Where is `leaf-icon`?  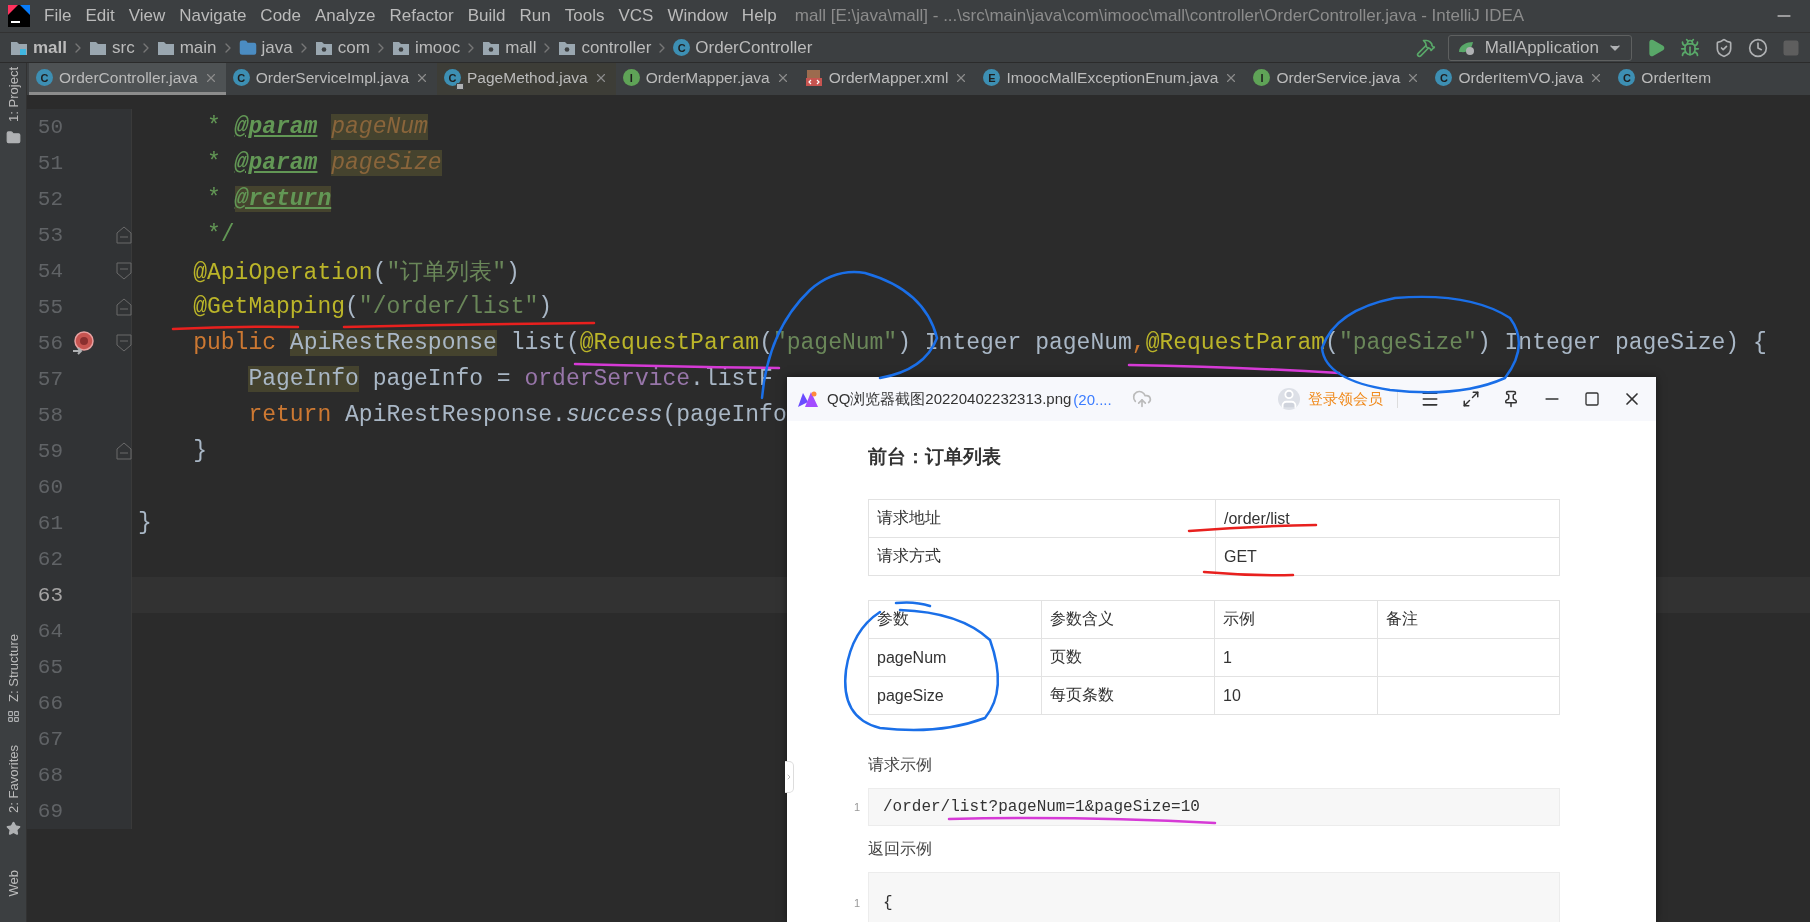
leaf-icon is located at coordinates (1466, 47).